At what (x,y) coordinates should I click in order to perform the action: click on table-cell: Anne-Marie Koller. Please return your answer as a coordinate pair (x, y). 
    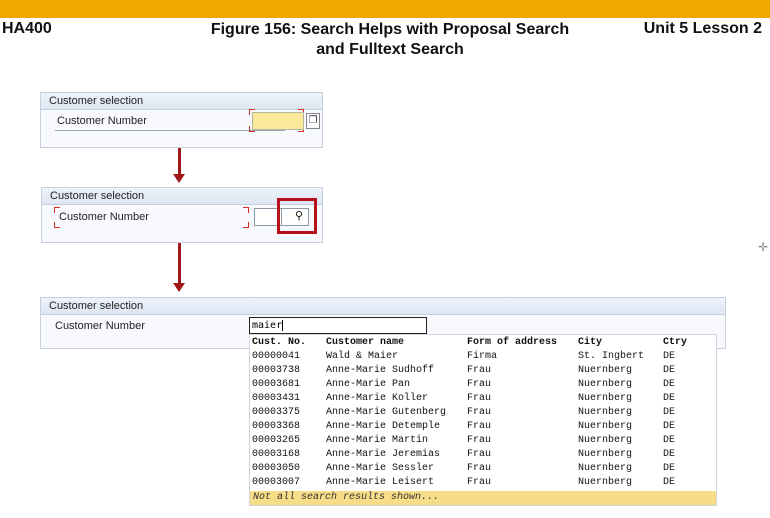
    Looking at the image, I should click on (377, 398).